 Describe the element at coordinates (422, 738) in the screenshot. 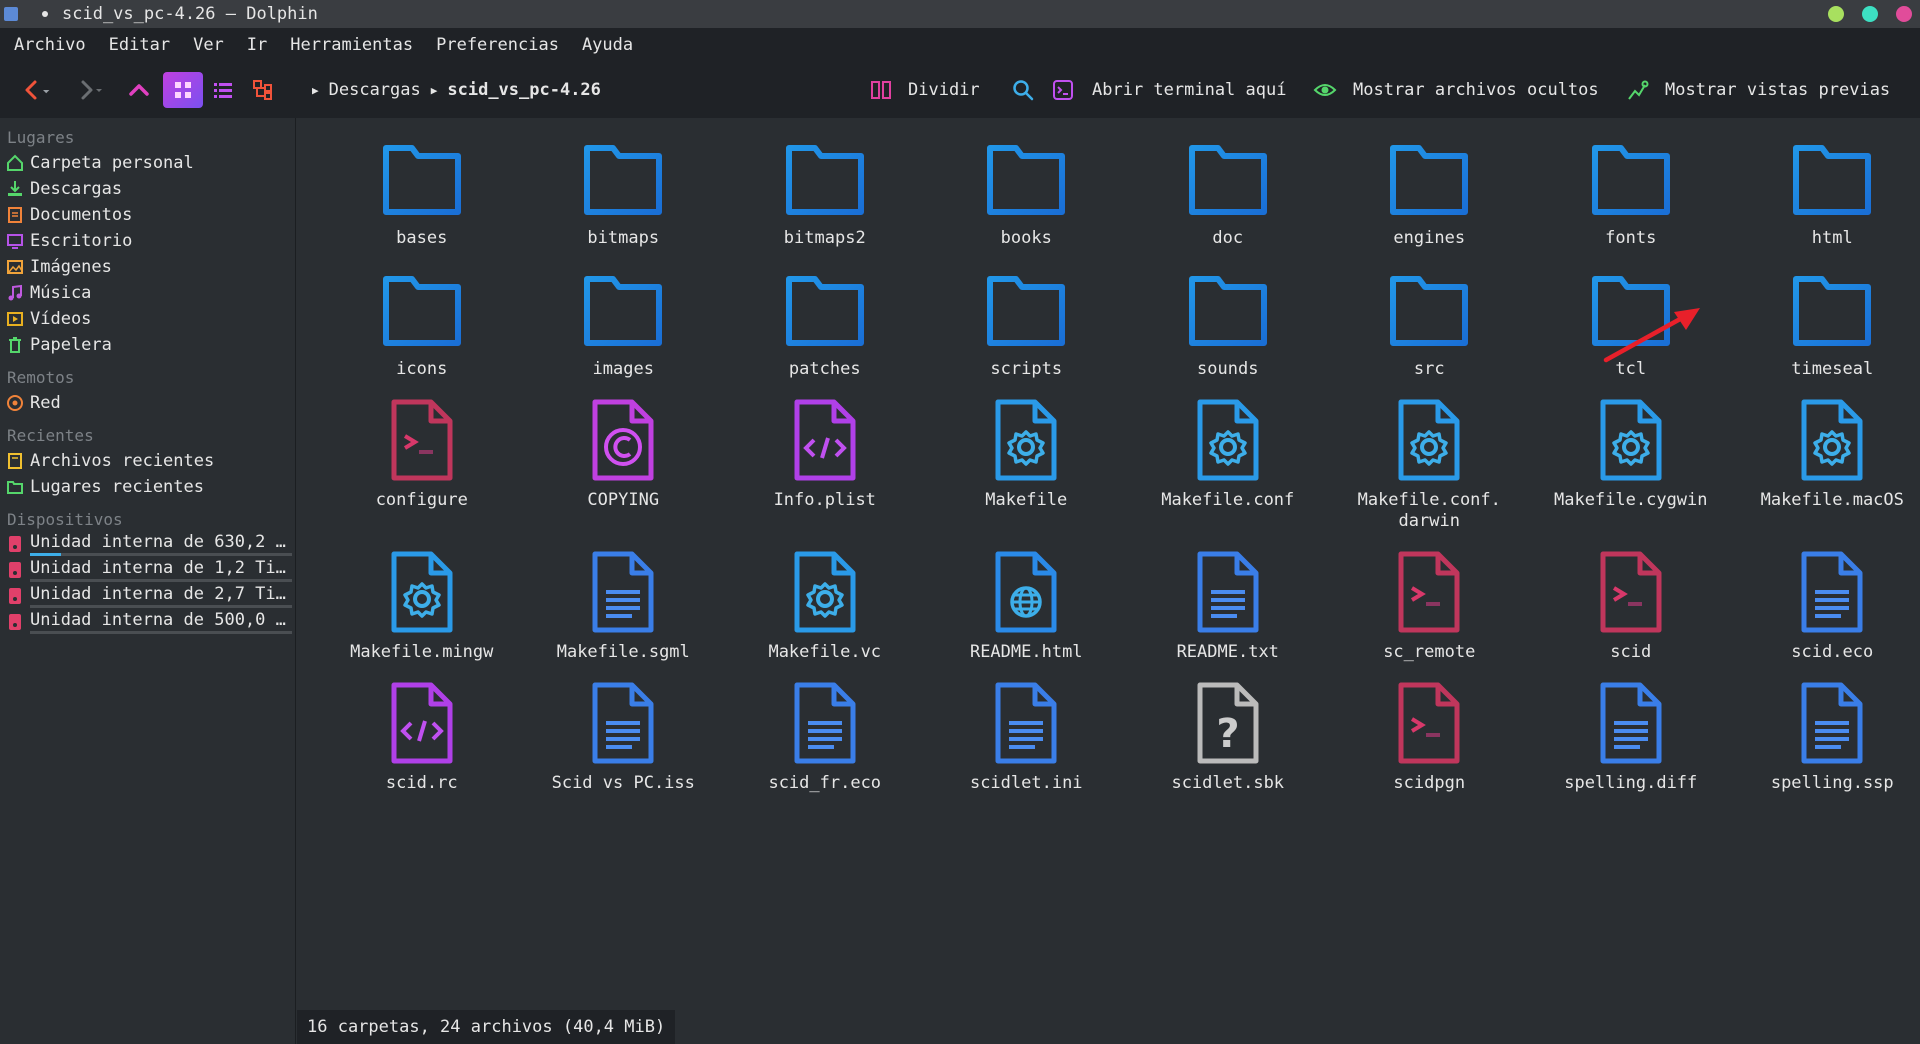

I see `file-item: scid.rc` at that location.